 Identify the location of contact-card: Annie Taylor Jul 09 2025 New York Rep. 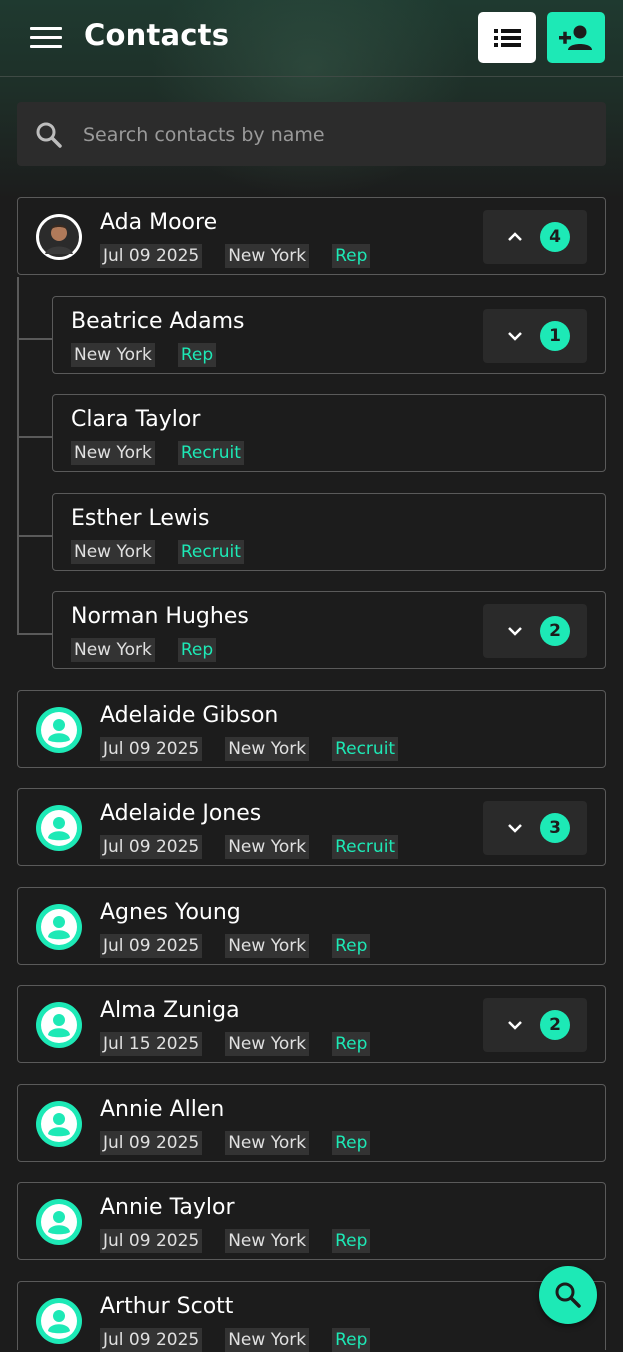
(311, 1221).